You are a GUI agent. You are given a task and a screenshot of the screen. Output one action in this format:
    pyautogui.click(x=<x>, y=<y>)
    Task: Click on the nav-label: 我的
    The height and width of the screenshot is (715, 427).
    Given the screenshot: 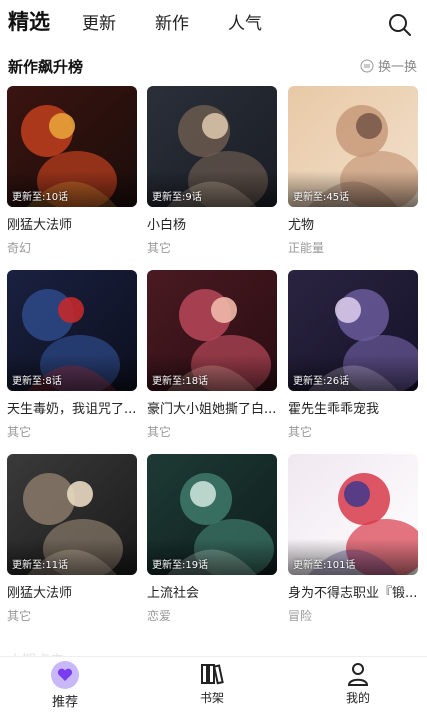 What is the action you would take?
    pyautogui.click(x=357, y=698)
    